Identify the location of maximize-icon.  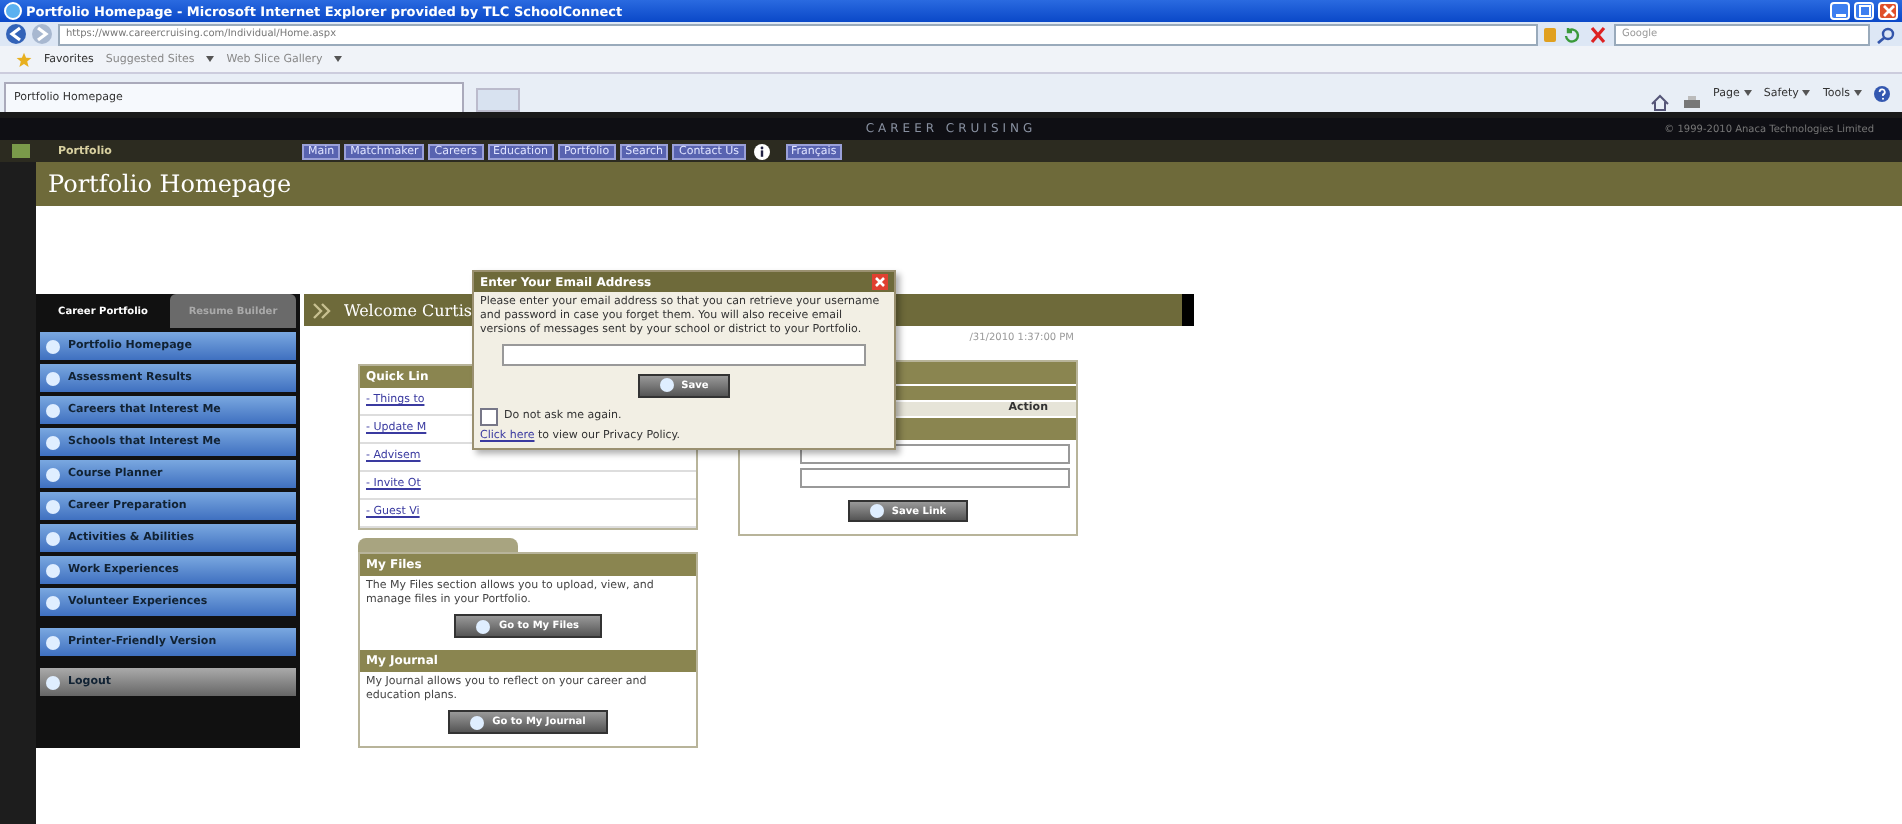
(1864, 11).